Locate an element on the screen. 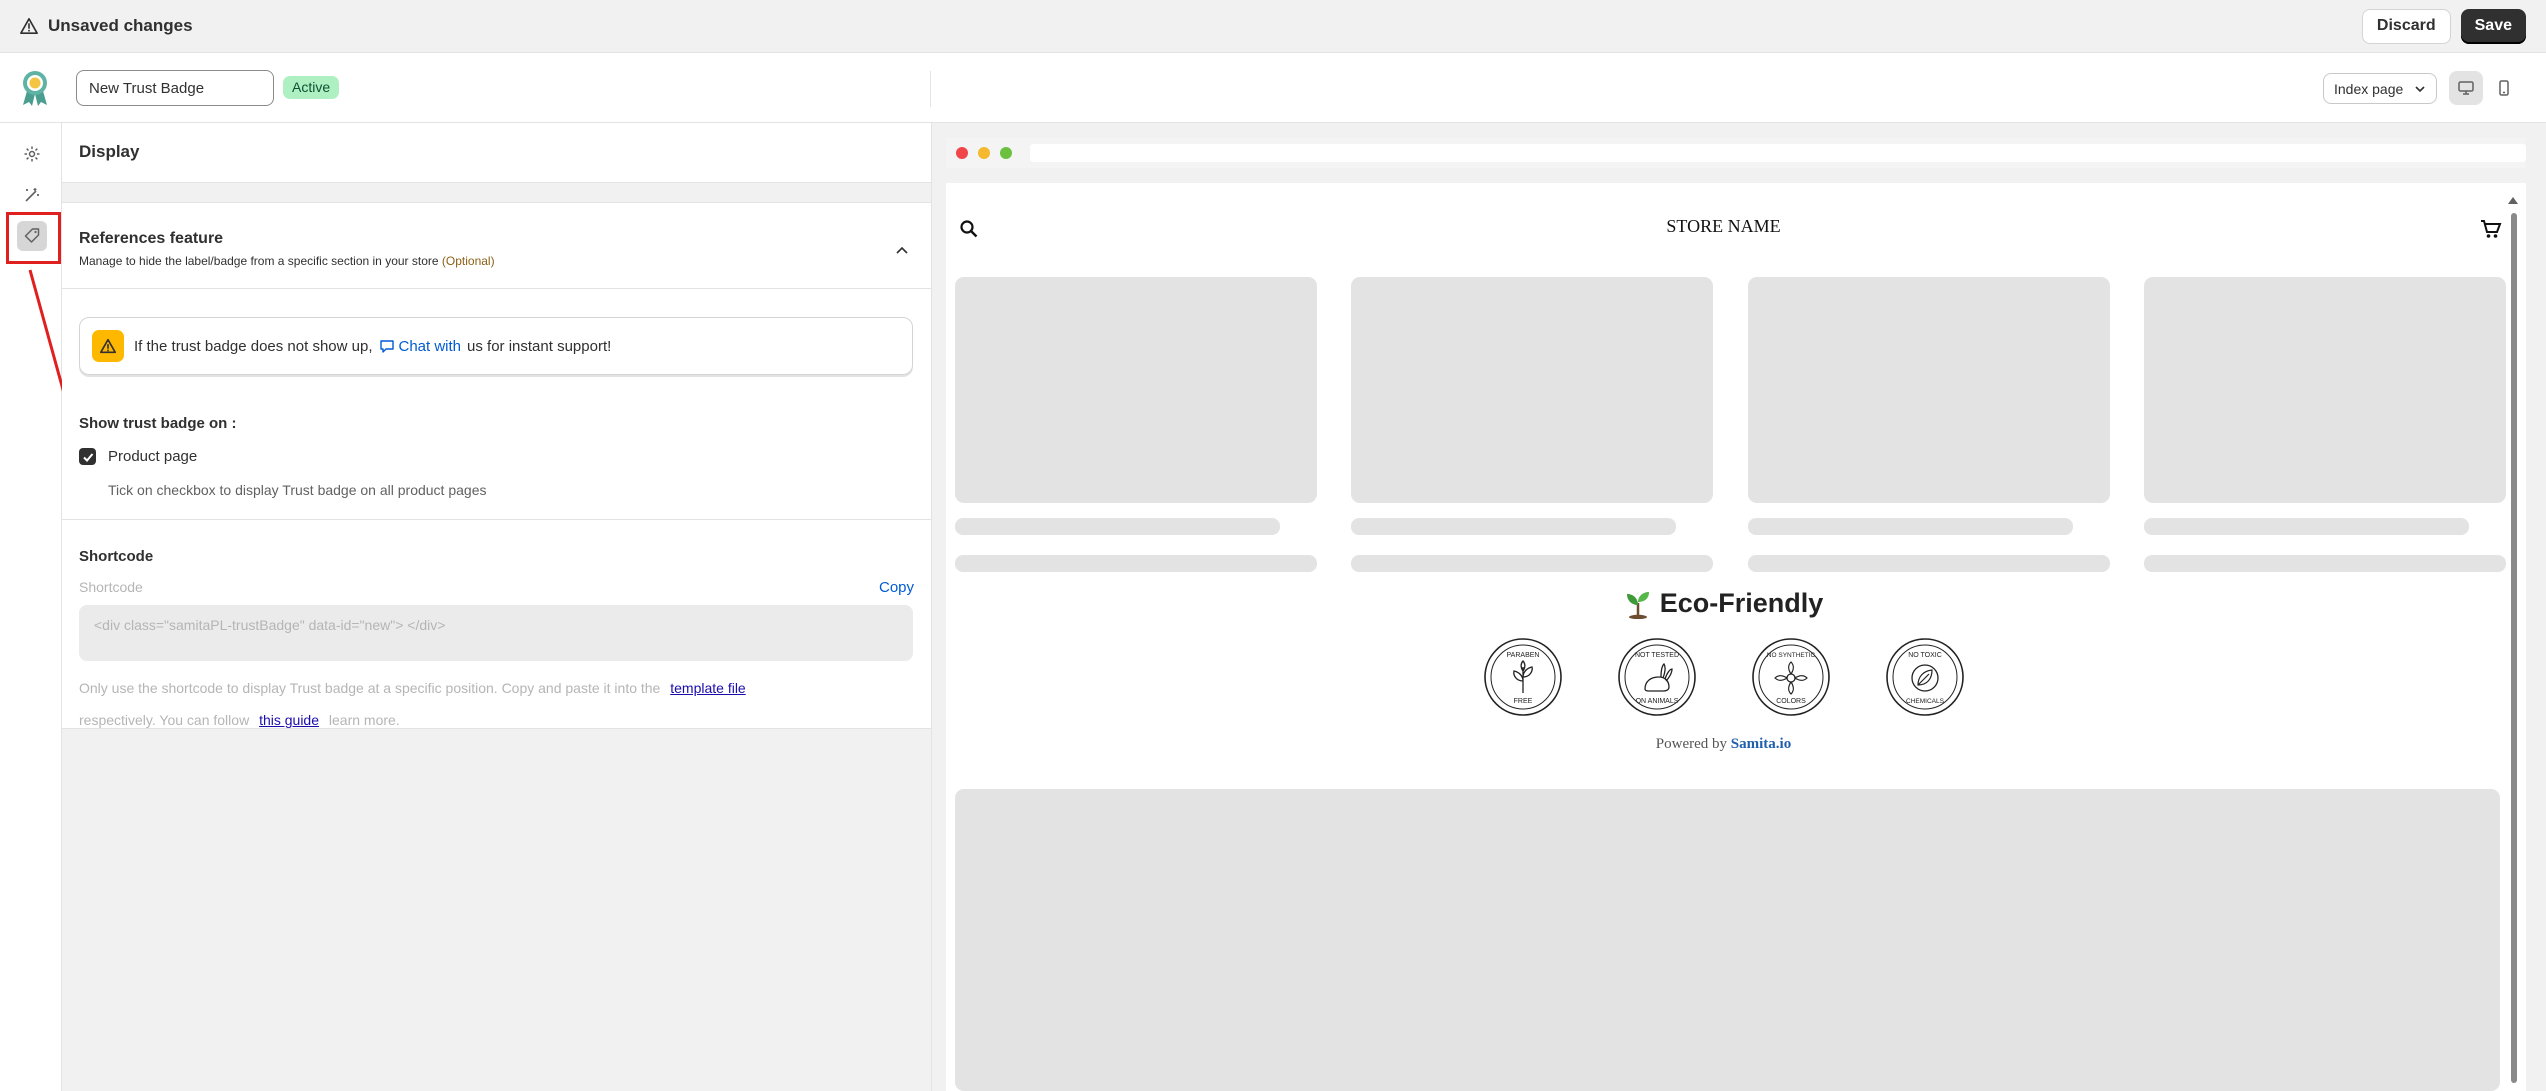 This screenshot has width=2546, height=1091. page-select-value: Index page is located at coordinates (2369, 88).